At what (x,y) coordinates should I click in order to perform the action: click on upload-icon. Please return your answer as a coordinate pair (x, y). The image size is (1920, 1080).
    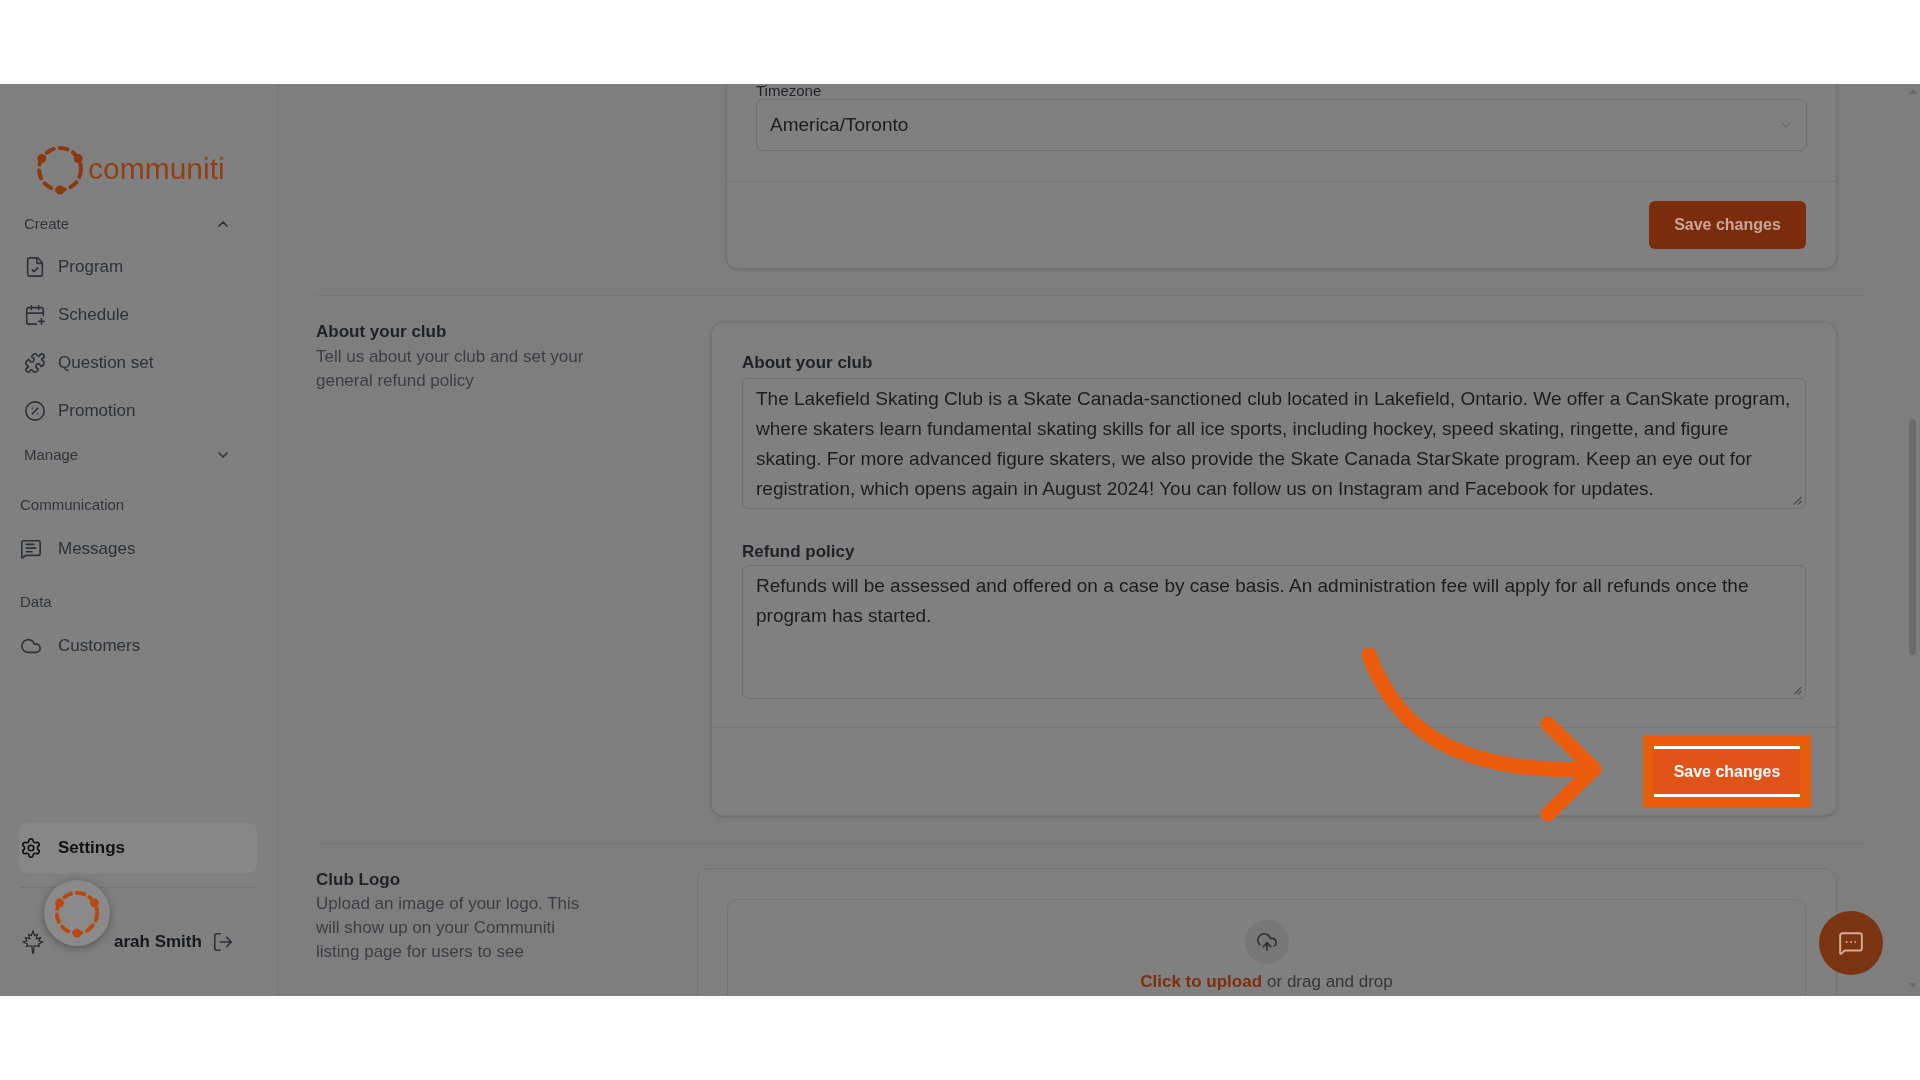
    Looking at the image, I should click on (1266, 942).